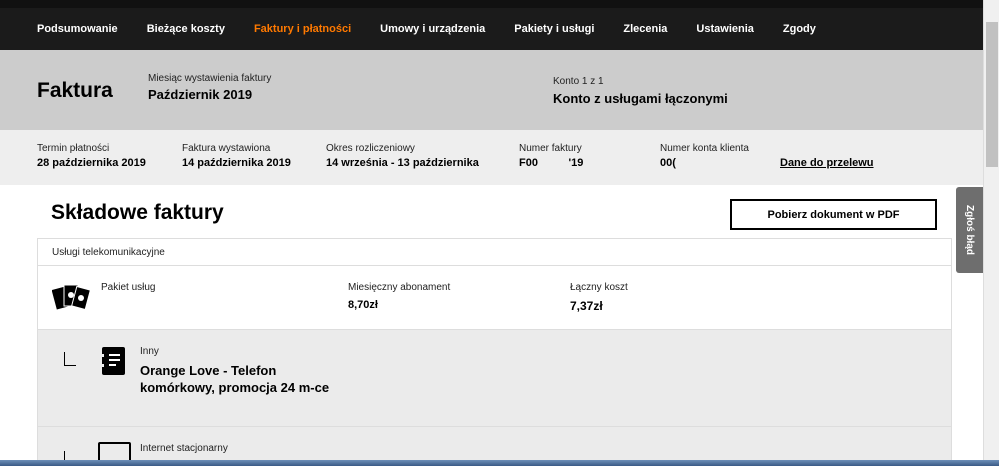  I want to click on scrollbar, so click(991, 230).